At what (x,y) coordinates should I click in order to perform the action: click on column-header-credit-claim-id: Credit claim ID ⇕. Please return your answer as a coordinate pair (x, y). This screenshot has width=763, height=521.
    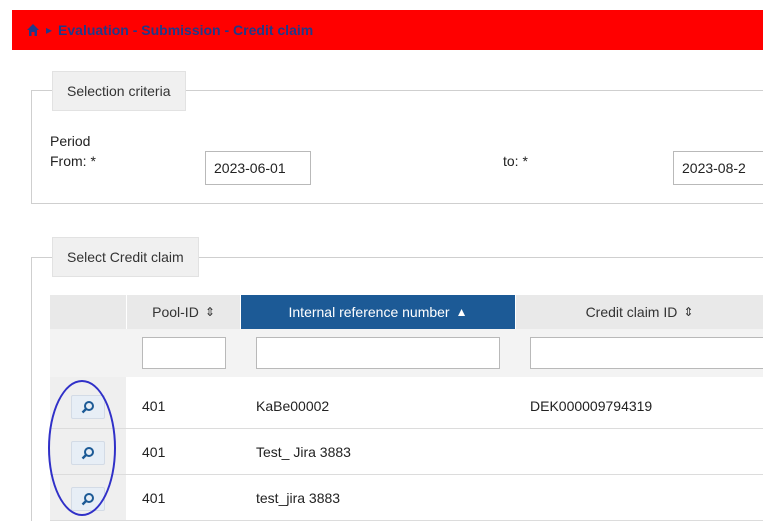
    Looking at the image, I should click on (639, 312).